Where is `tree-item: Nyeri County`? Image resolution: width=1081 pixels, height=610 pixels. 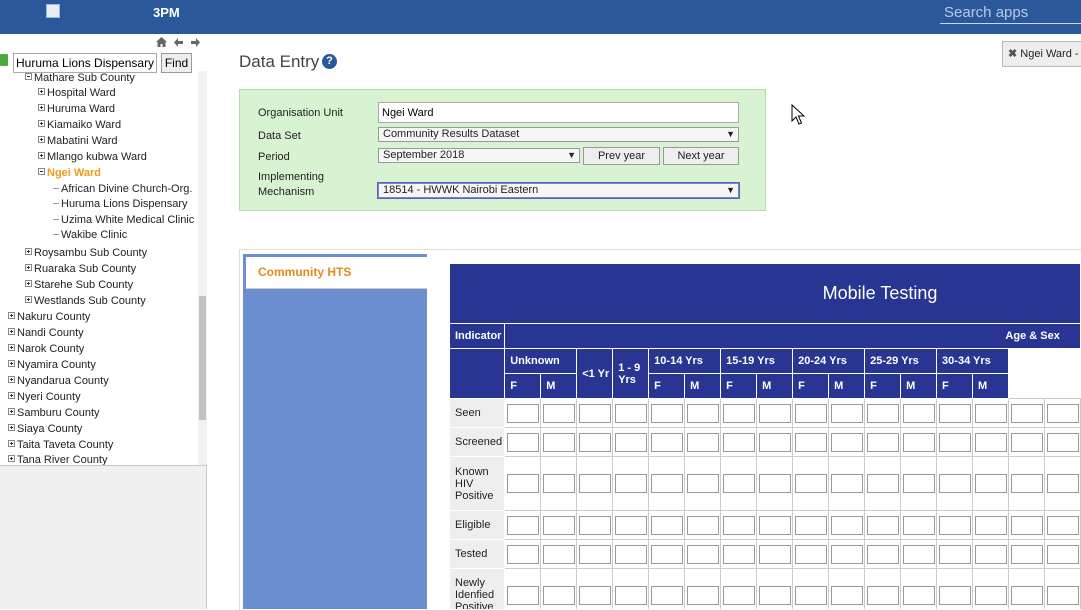 tree-item: Nyeri County is located at coordinates (44, 397).